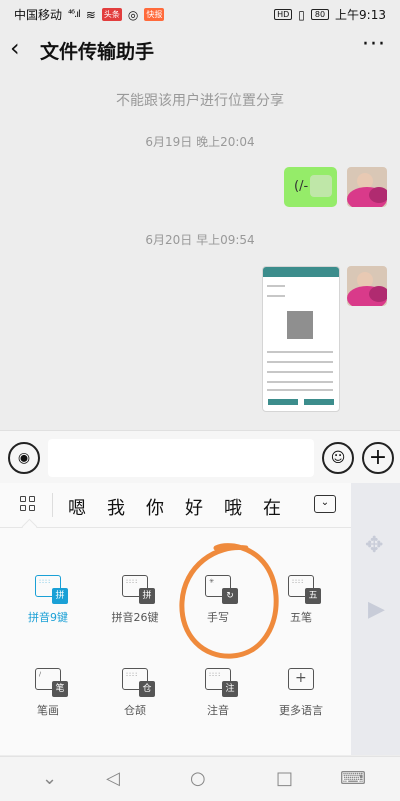  Describe the element at coordinates (200, 51) in the screenshot. I see `title-bar: ‹ 文件传输助手 ···` at that location.